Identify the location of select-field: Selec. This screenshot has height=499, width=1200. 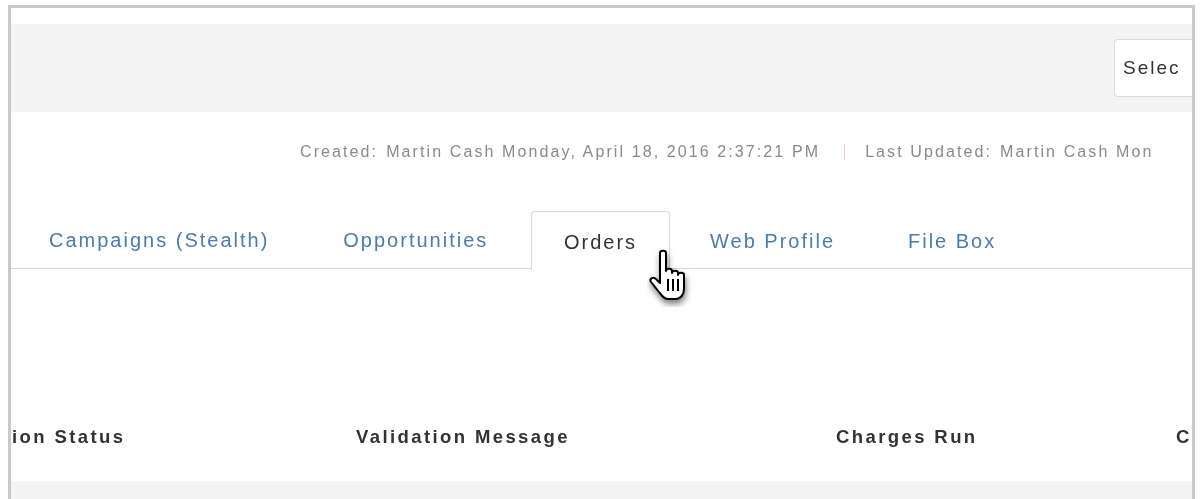
(1153, 68).